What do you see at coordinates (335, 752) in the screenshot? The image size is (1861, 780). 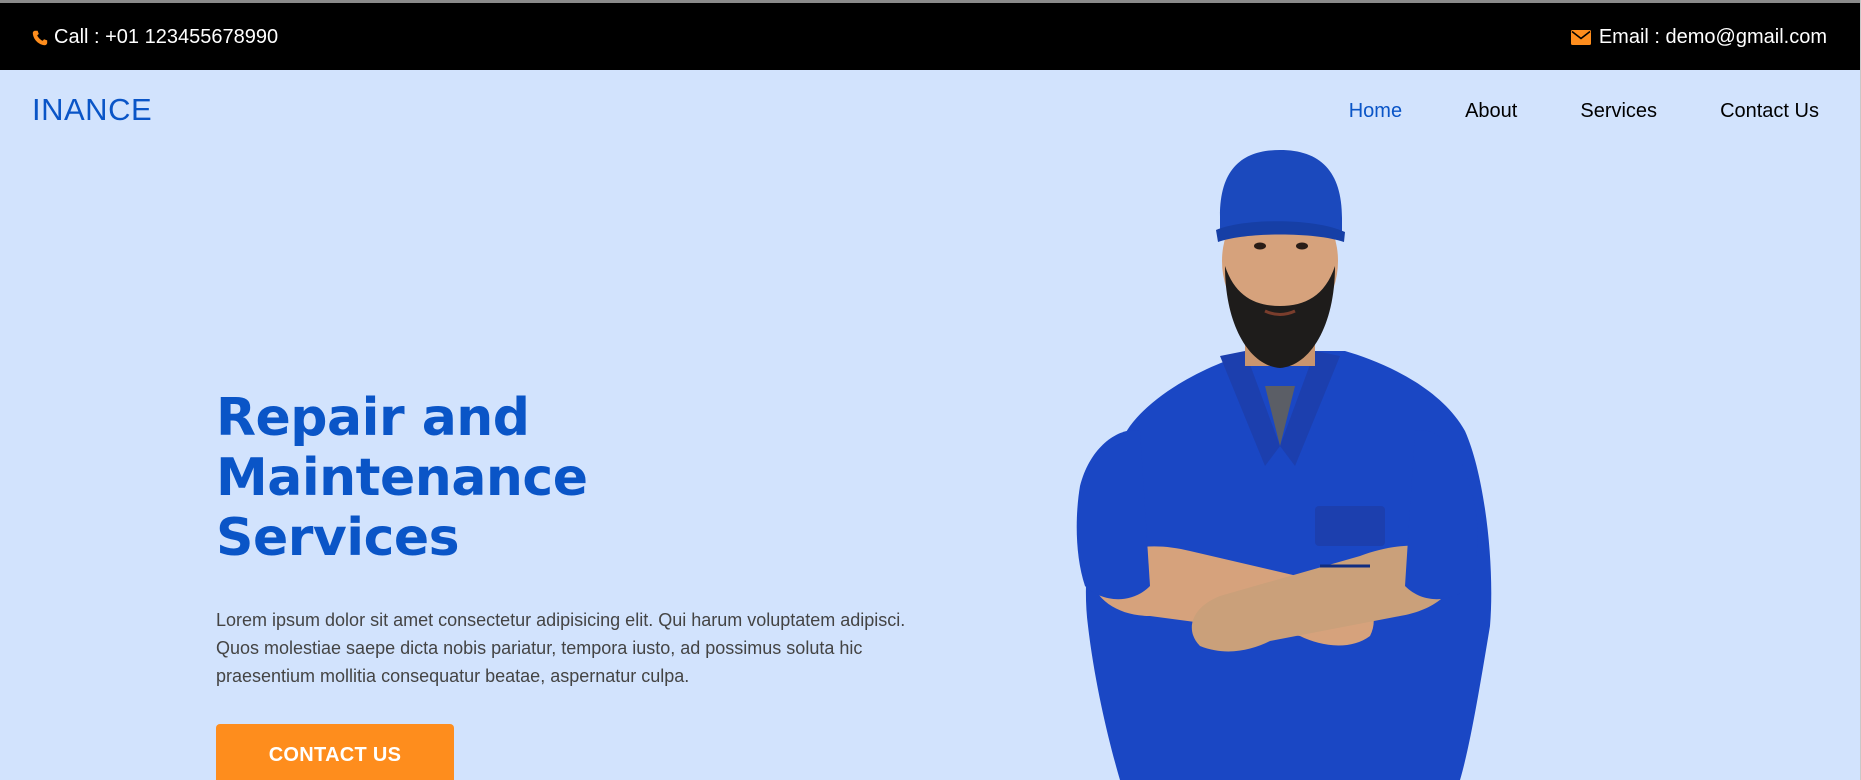 I see `contact-us-button: CONTACT US` at bounding box center [335, 752].